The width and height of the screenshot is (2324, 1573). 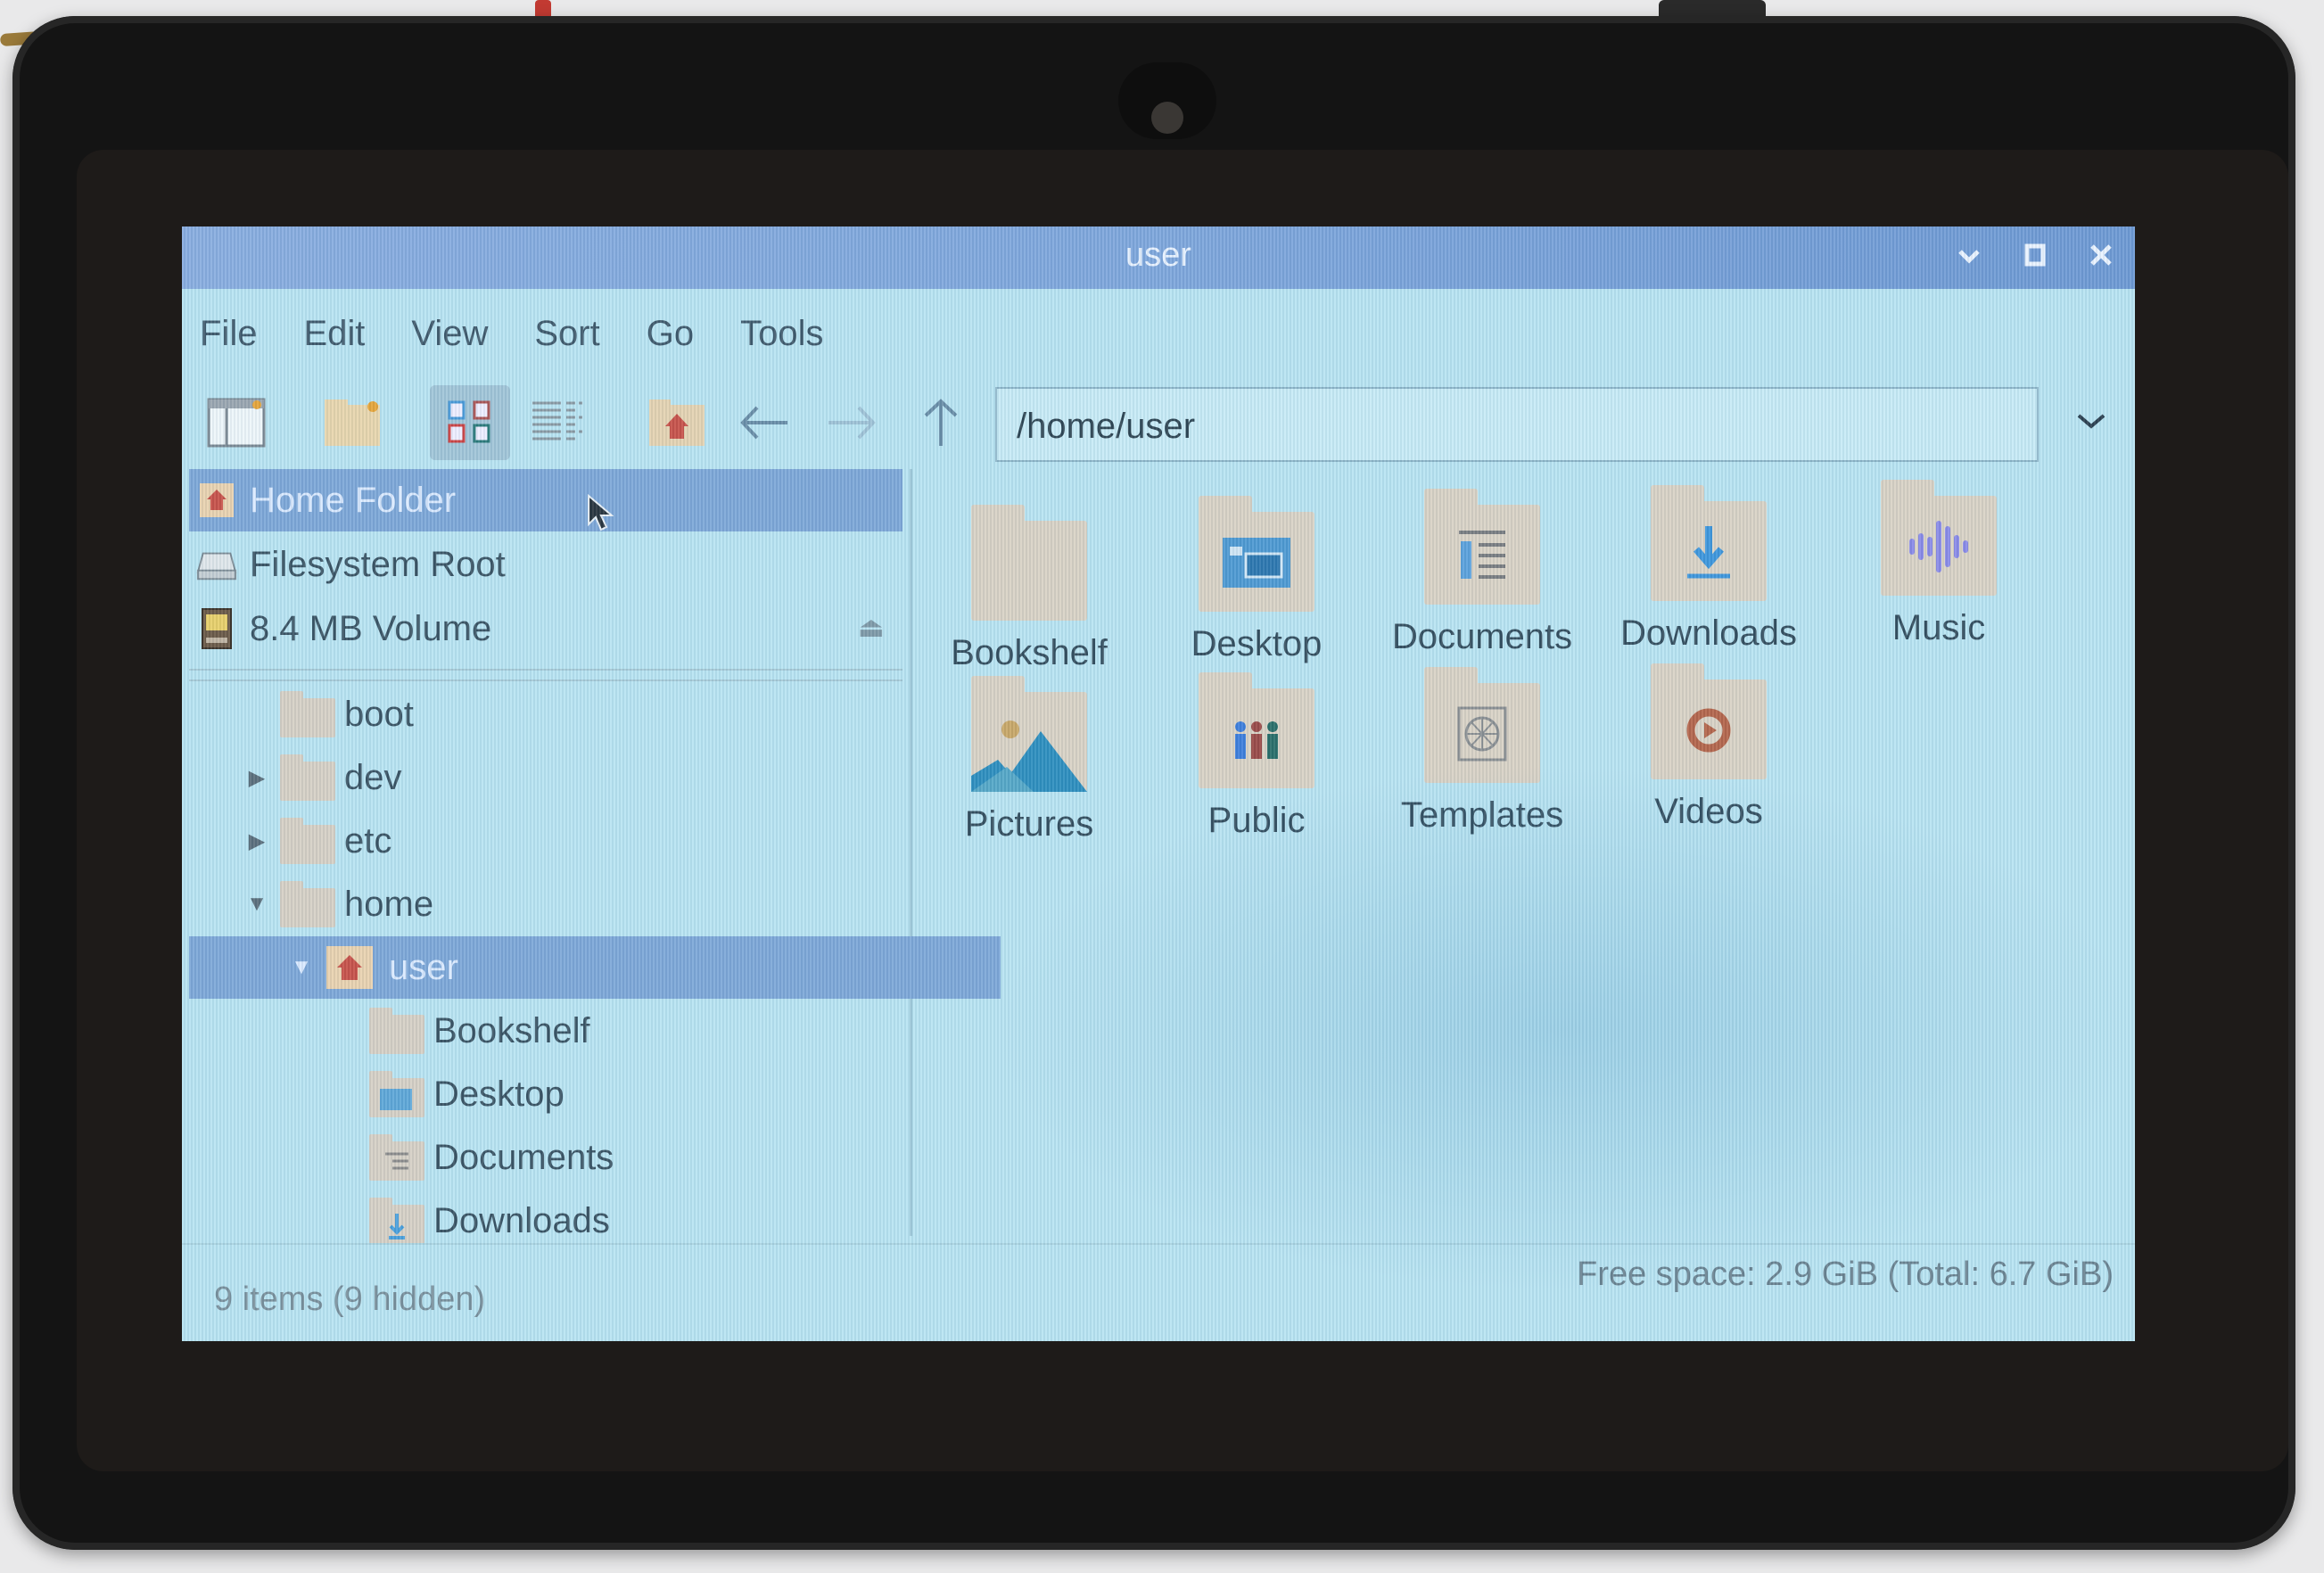 What do you see at coordinates (782, 334) in the screenshot?
I see `menu-tools: Tools` at bounding box center [782, 334].